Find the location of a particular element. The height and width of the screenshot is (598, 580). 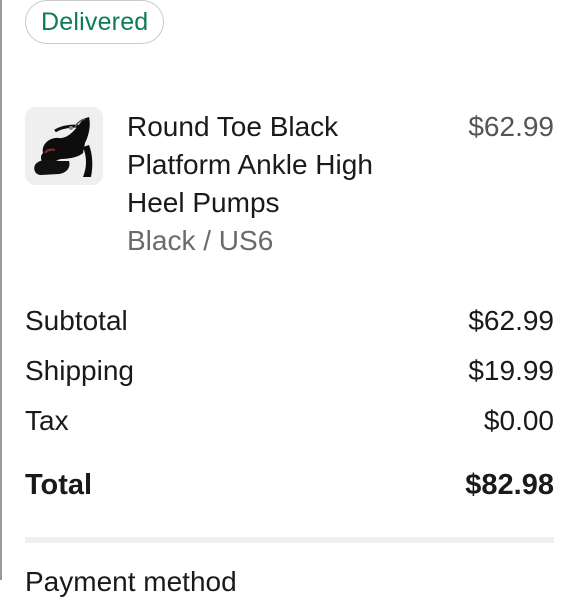

product-title-line: Platform Ankle High is located at coordinates (250, 164).